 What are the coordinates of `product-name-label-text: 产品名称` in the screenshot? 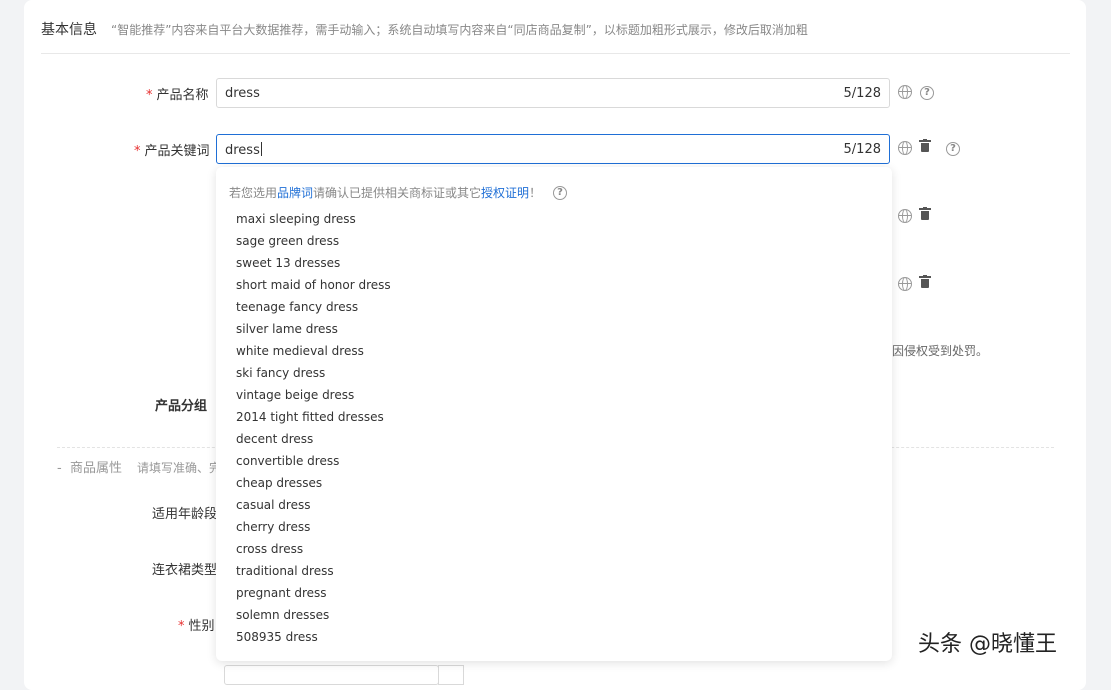 It's located at (182, 95).